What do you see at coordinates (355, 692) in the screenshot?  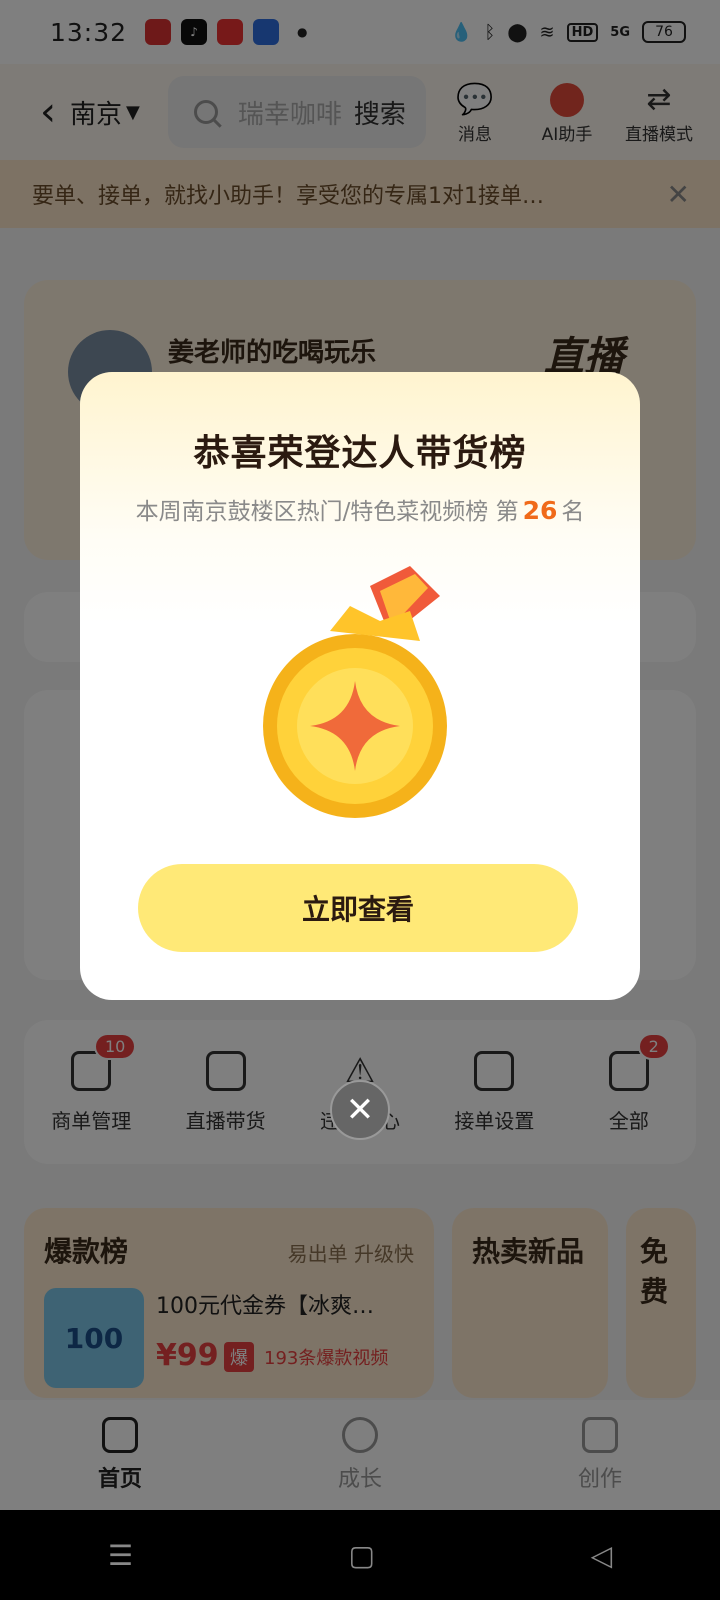 I see `medal-icon` at bounding box center [355, 692].